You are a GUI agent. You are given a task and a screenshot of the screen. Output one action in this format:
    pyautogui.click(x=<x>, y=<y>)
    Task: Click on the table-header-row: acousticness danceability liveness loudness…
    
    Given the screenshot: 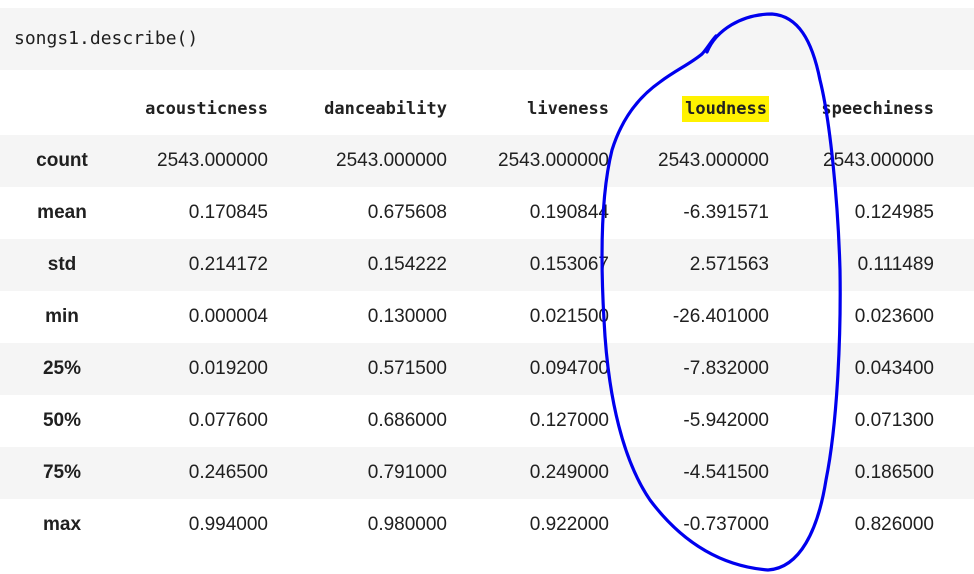 What is the action you would take?
    pyautogui.click(x=487, y=109)
    